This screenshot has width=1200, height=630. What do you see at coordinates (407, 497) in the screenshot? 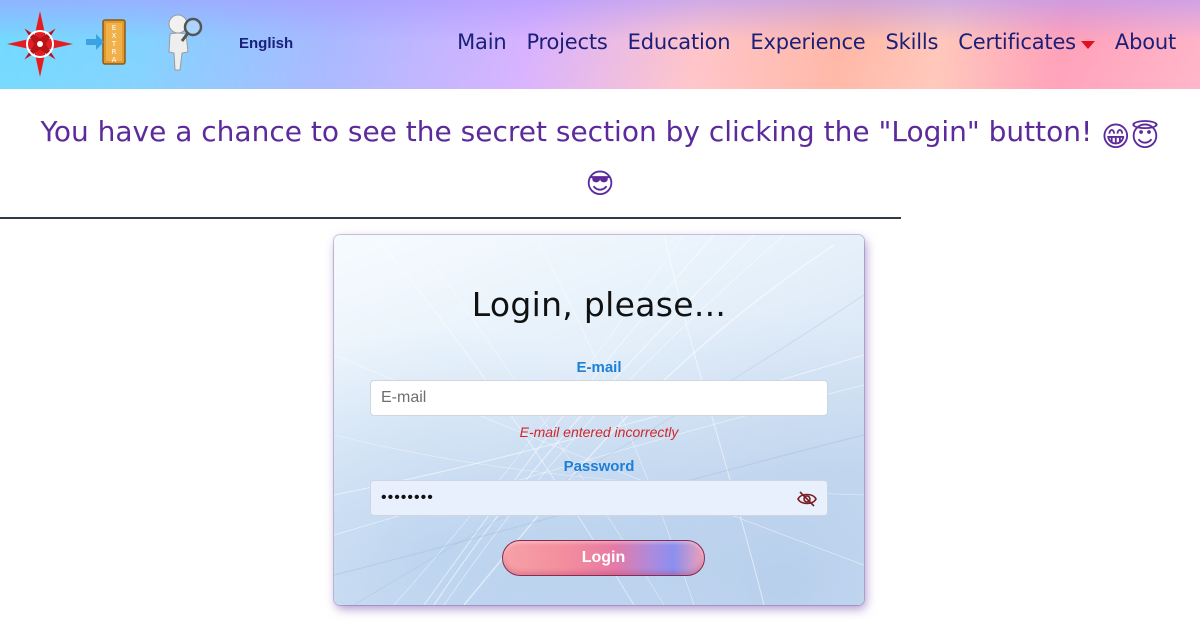
I see `password-value: ••••••••` at bounding box center [407, 497].